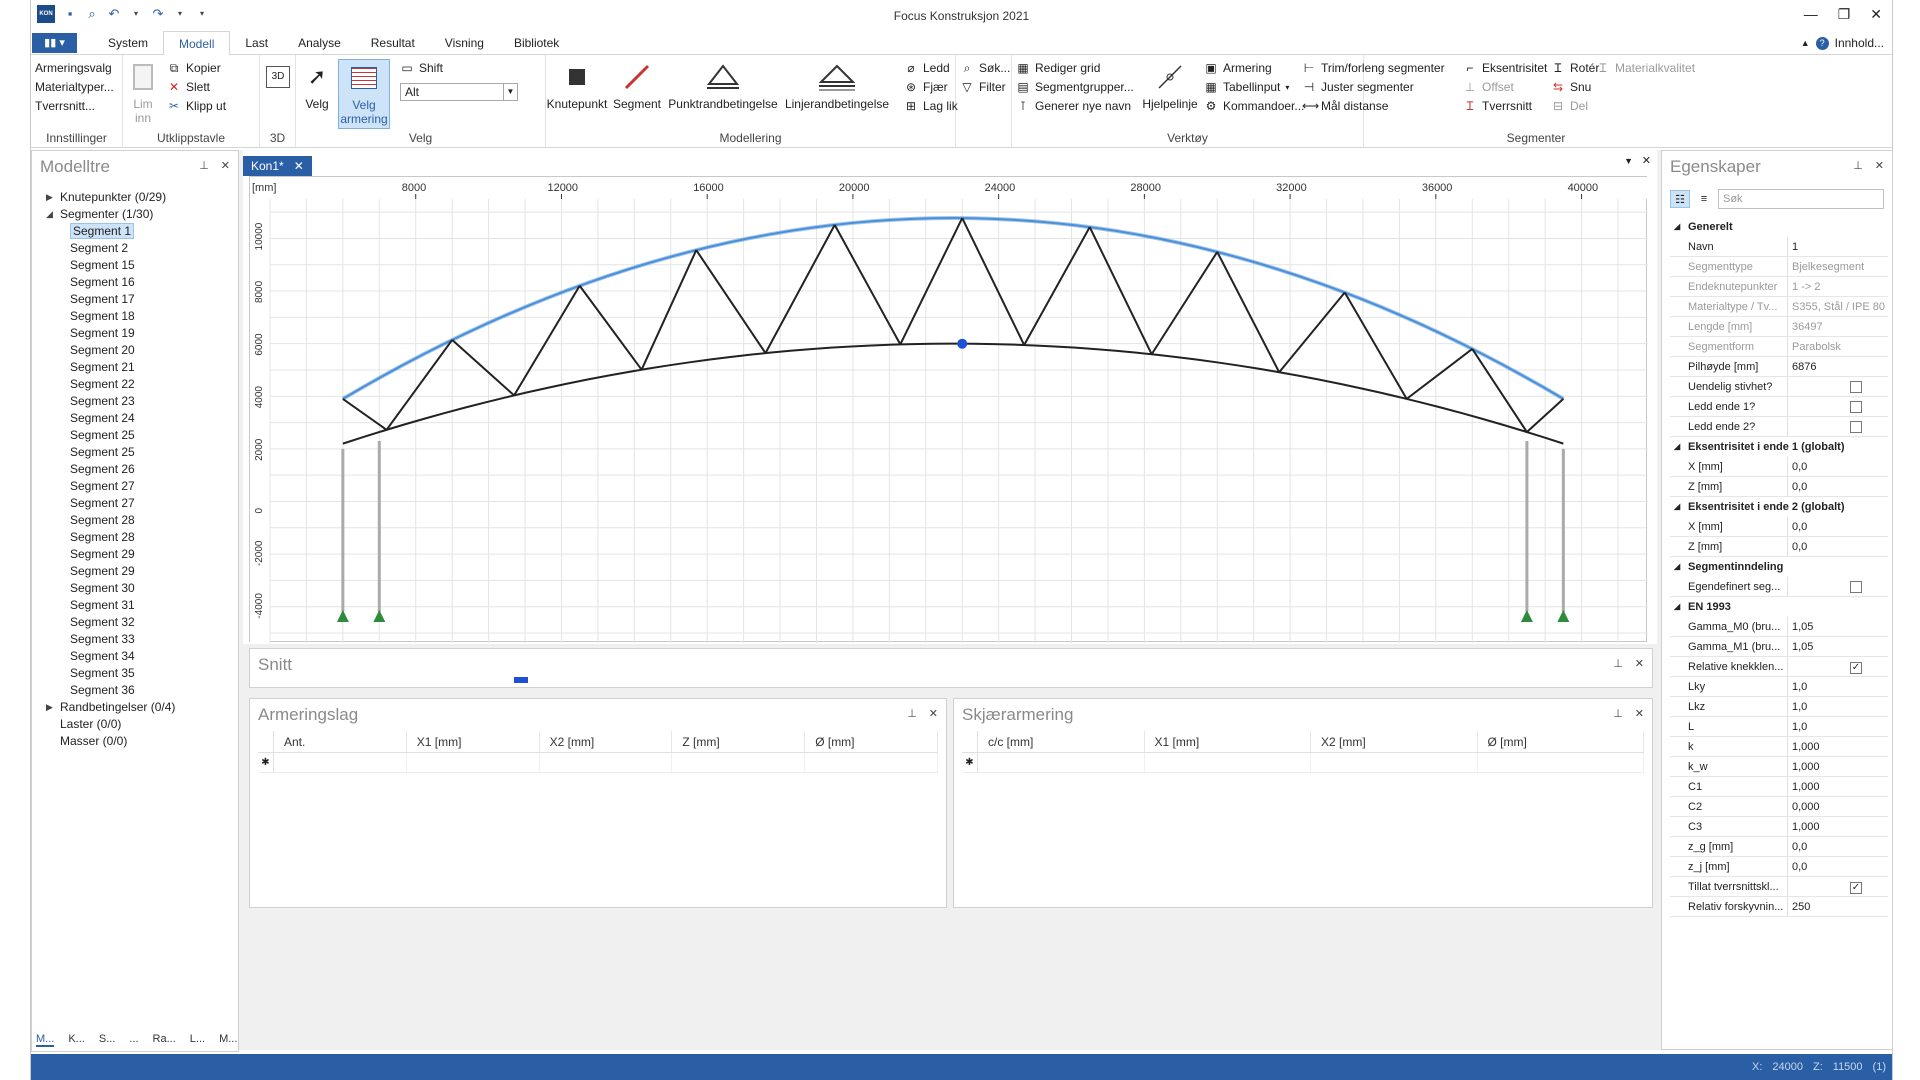 The image size is (1920, 1080). What do you see at coordinates (1779, 467) in the screenshot?
I see `prop-e1-x: X [mm] 0,0` at bounding box center [1779, 467].